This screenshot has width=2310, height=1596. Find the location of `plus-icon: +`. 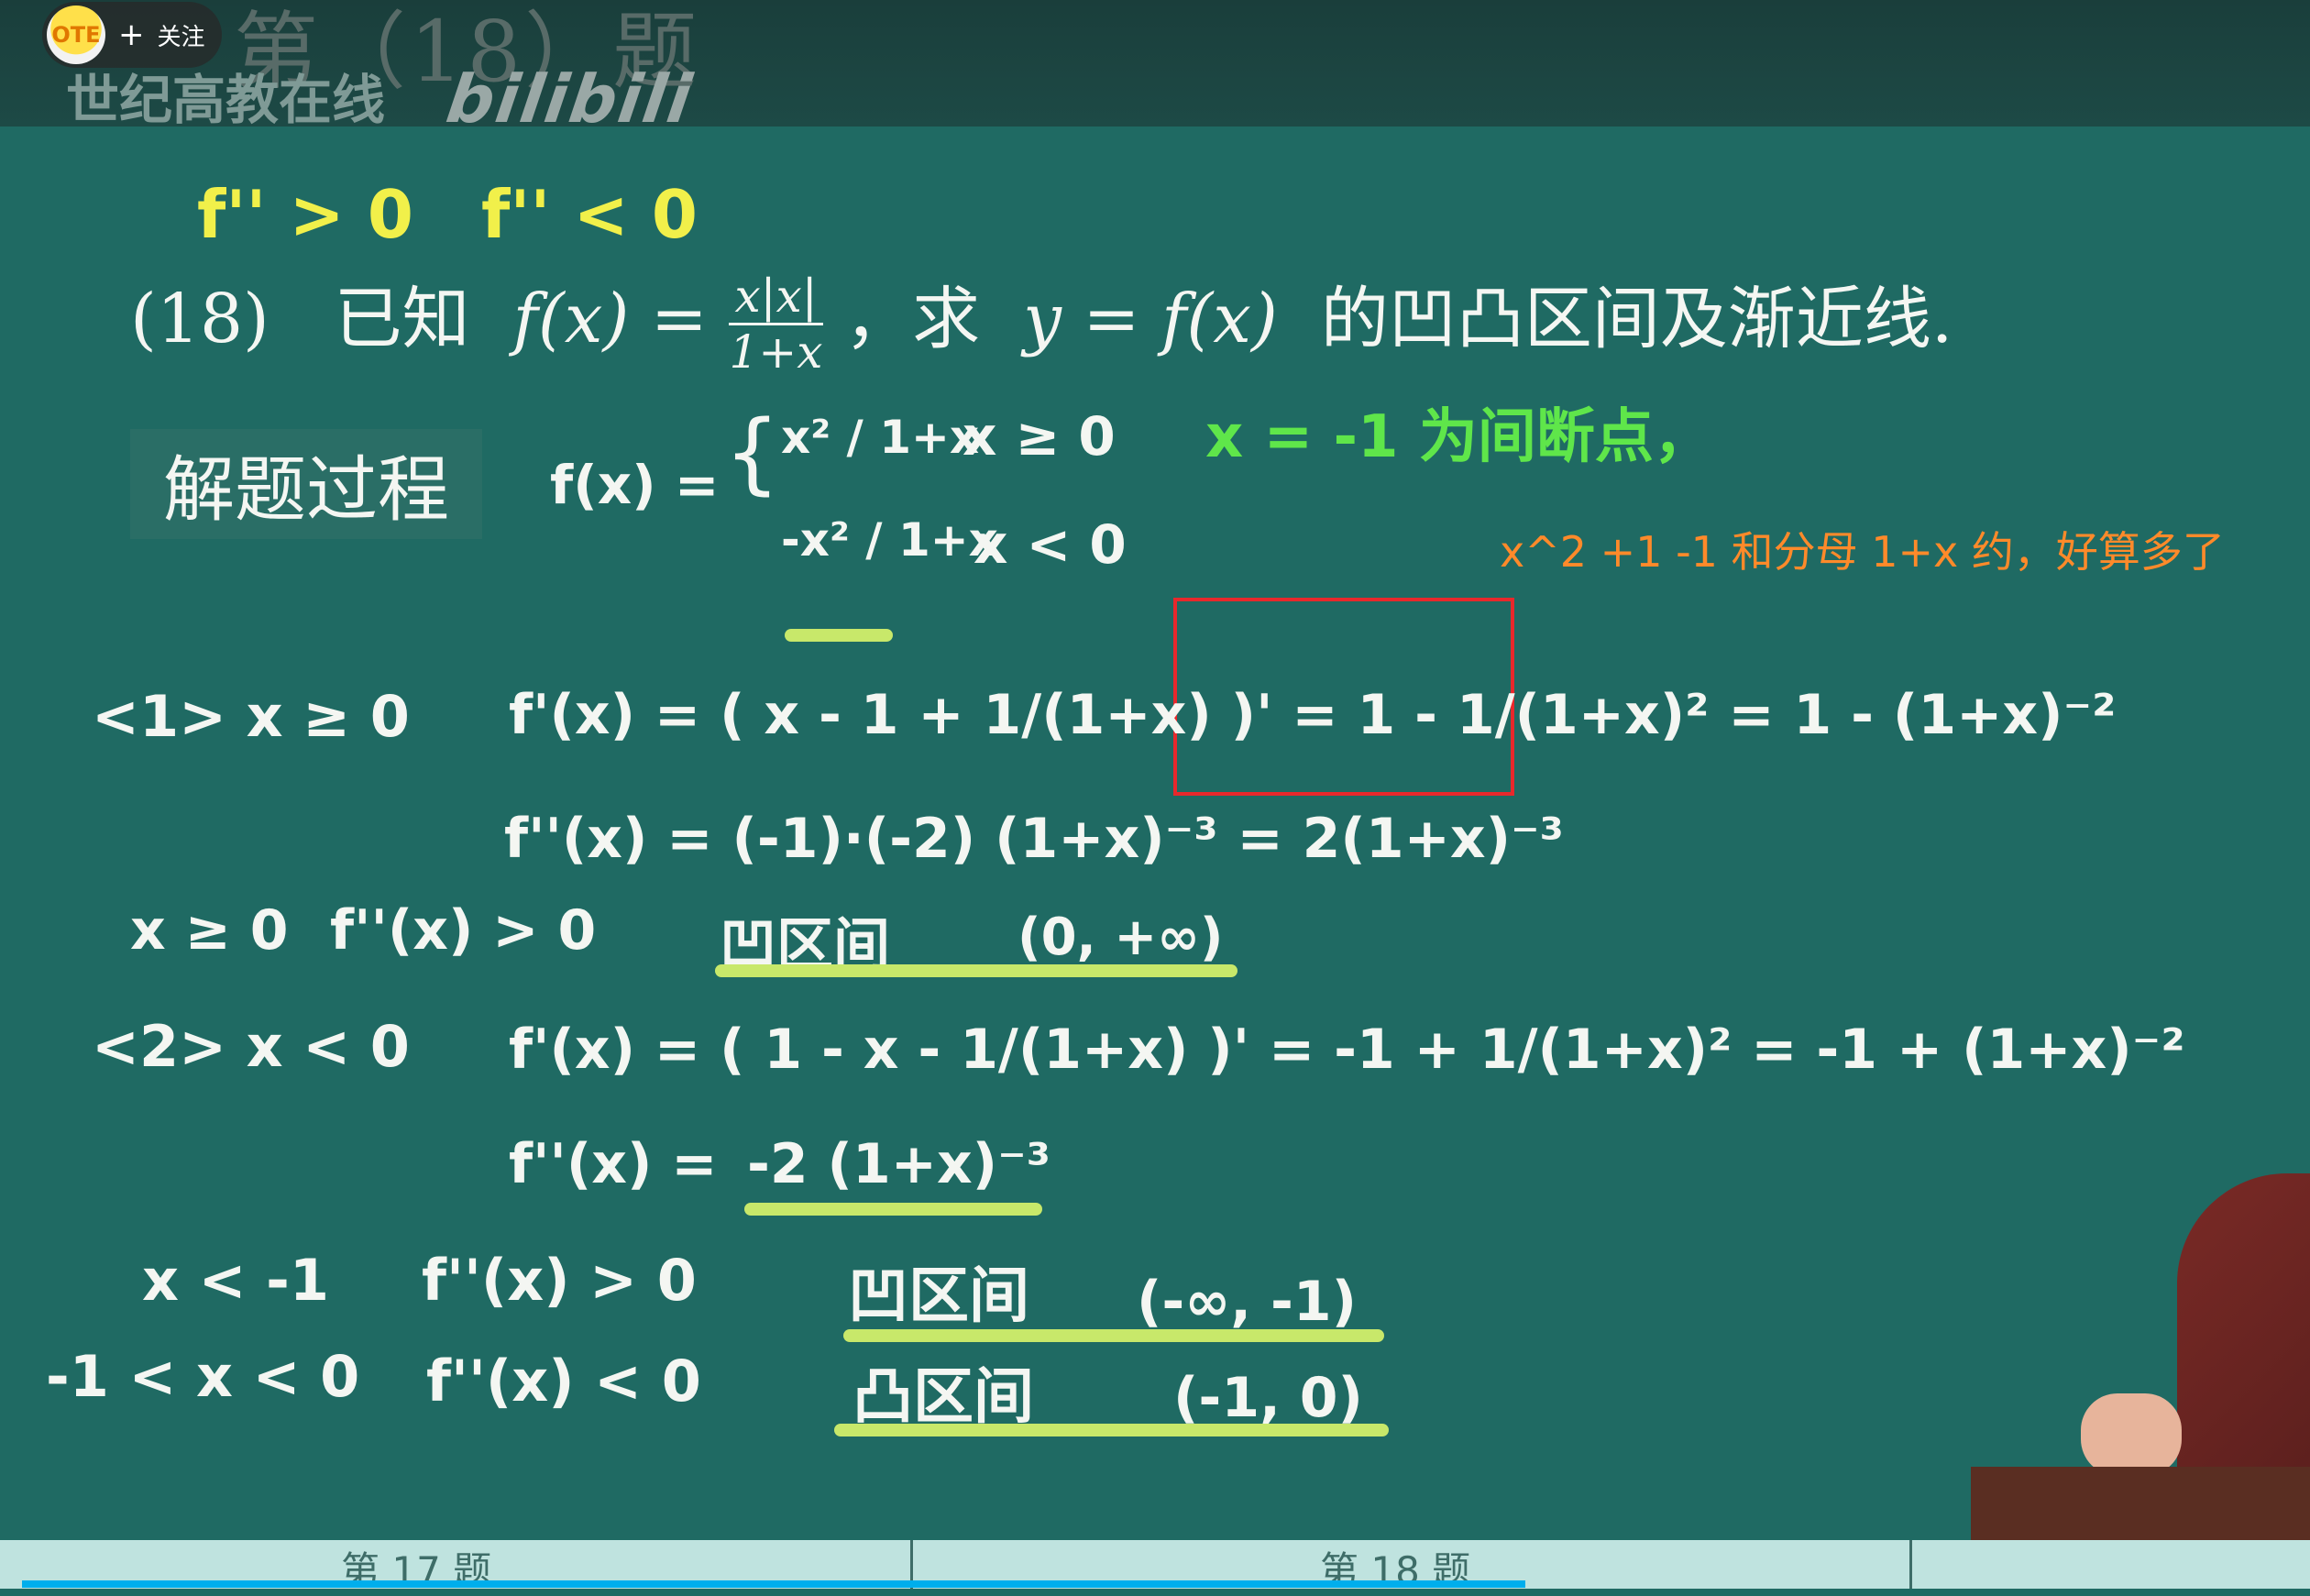

plus-icon: + is located at coordinates (131, 35).